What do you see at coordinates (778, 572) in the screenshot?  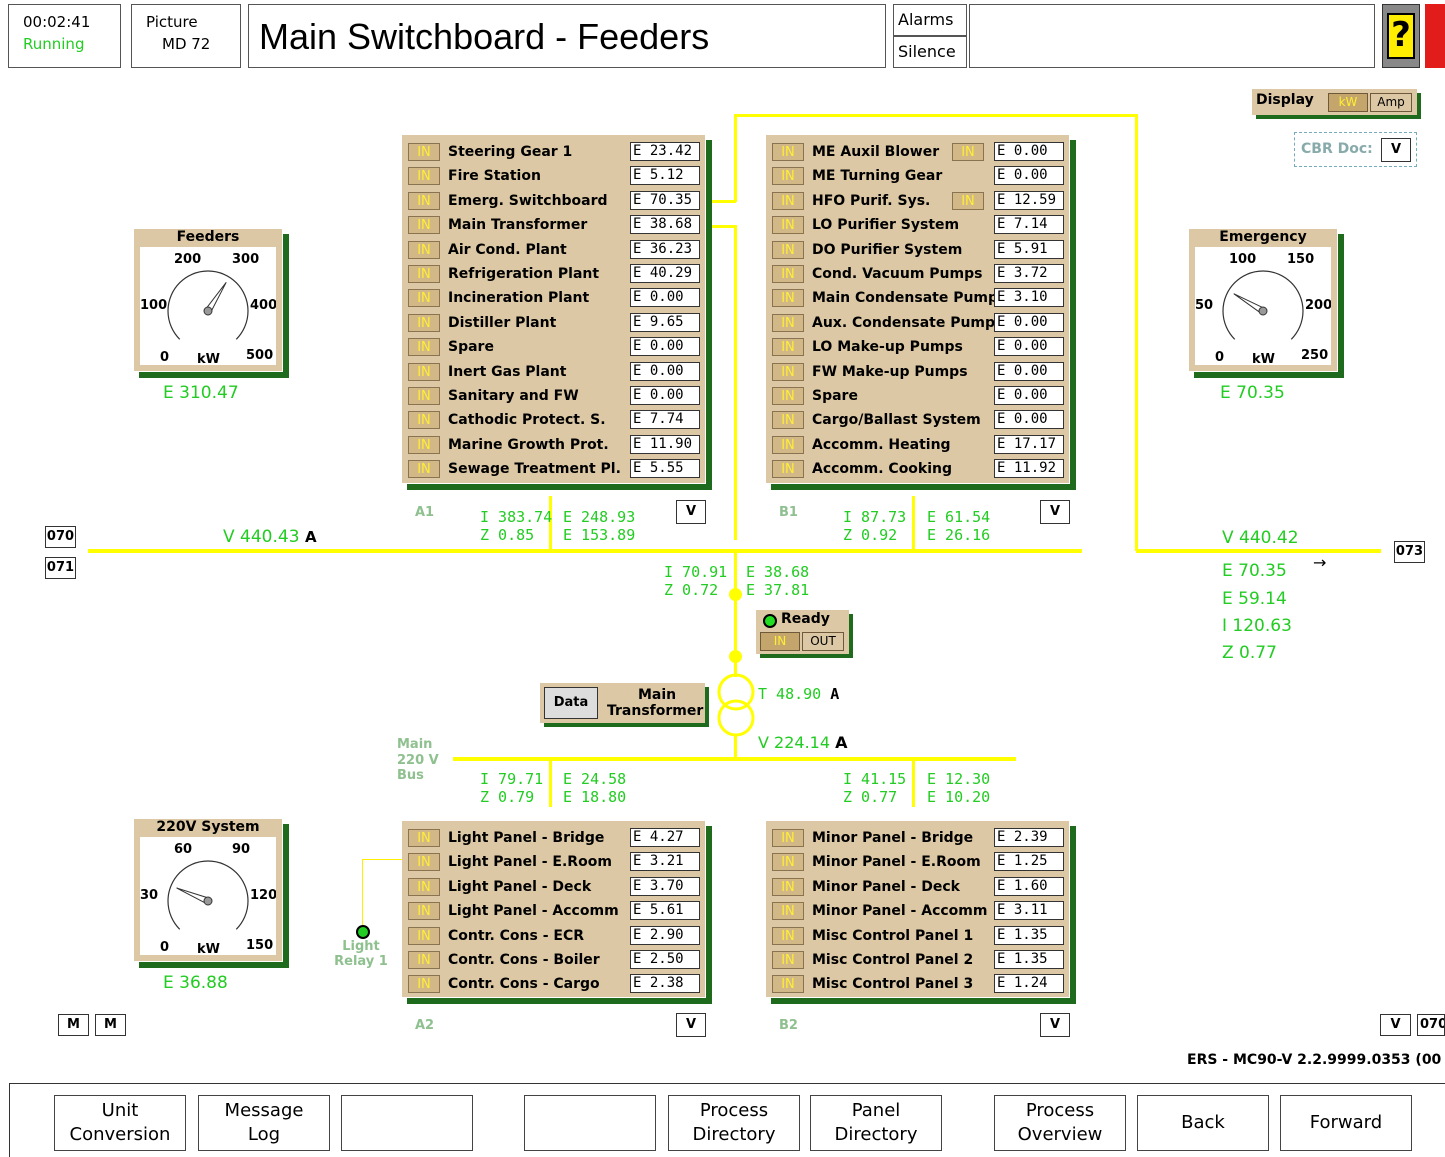 I see `trafo-energy-1: E 38.68` at bounding box center [778, 572].